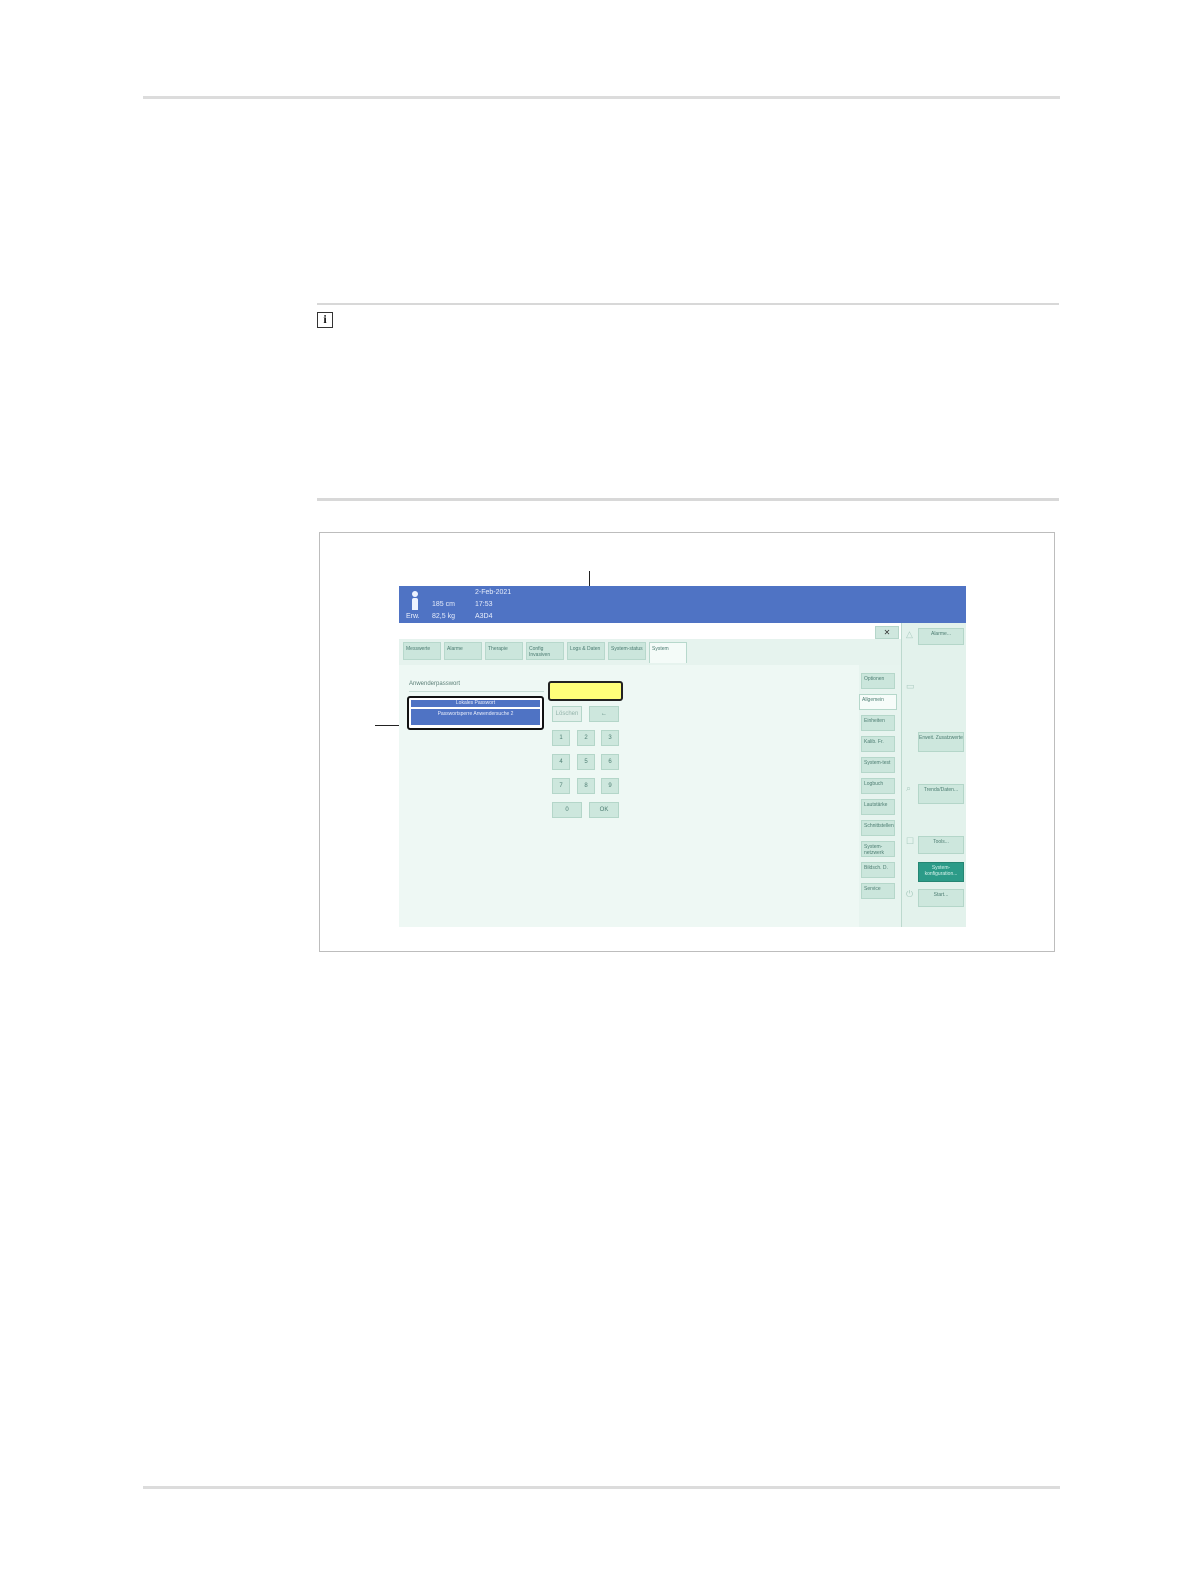 The width and height of the screenshot is (1190, 1588). I want to click on side-tab-allgemein: Allgemein, so click(878, 702).